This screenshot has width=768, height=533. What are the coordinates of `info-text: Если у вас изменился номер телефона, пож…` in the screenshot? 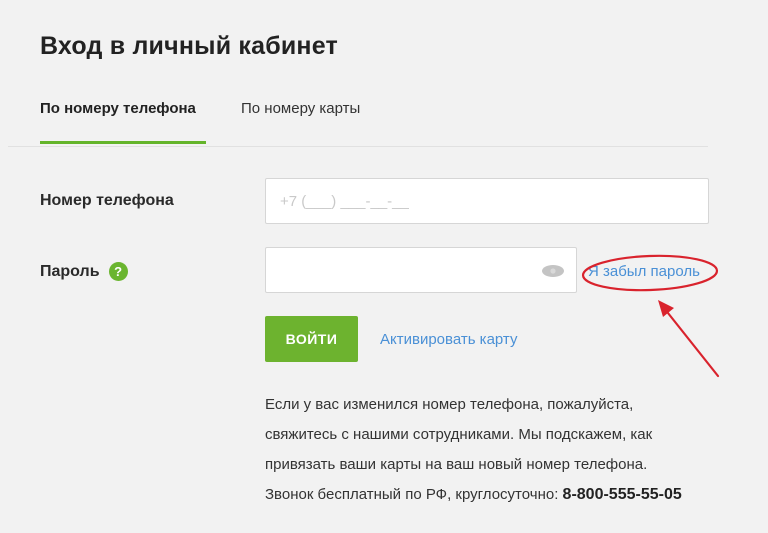 It's located at (495, 450).